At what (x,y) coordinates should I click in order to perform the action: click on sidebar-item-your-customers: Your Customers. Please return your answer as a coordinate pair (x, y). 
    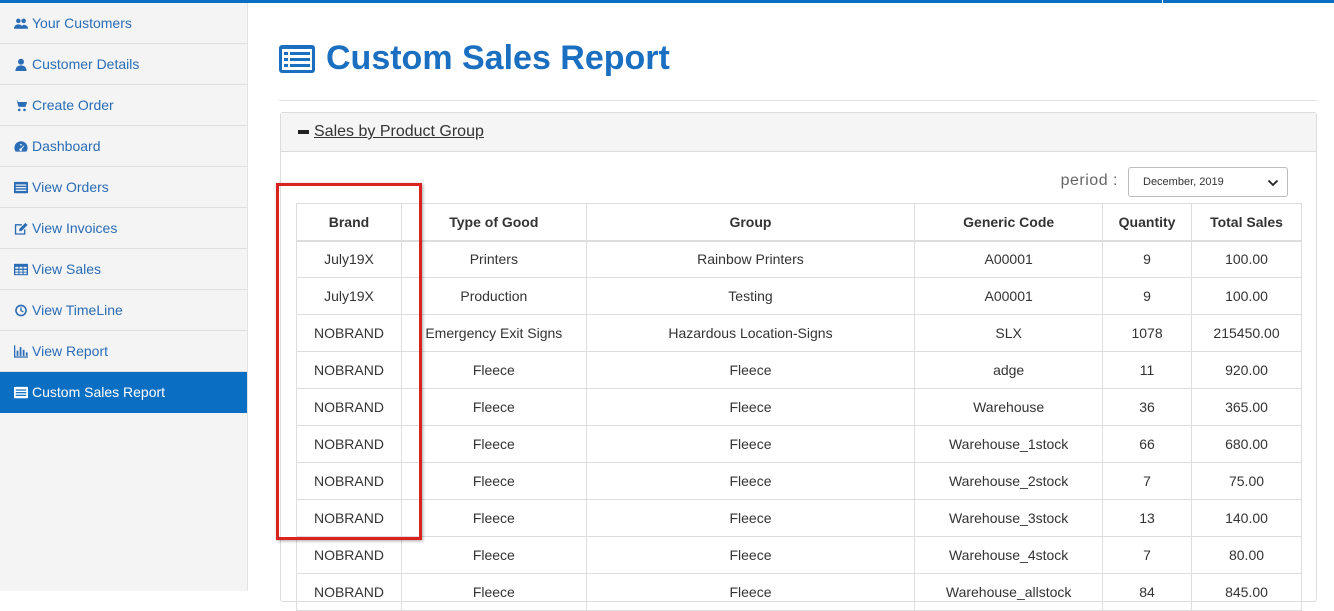
    Looking at the image, I should click on (123, 23).